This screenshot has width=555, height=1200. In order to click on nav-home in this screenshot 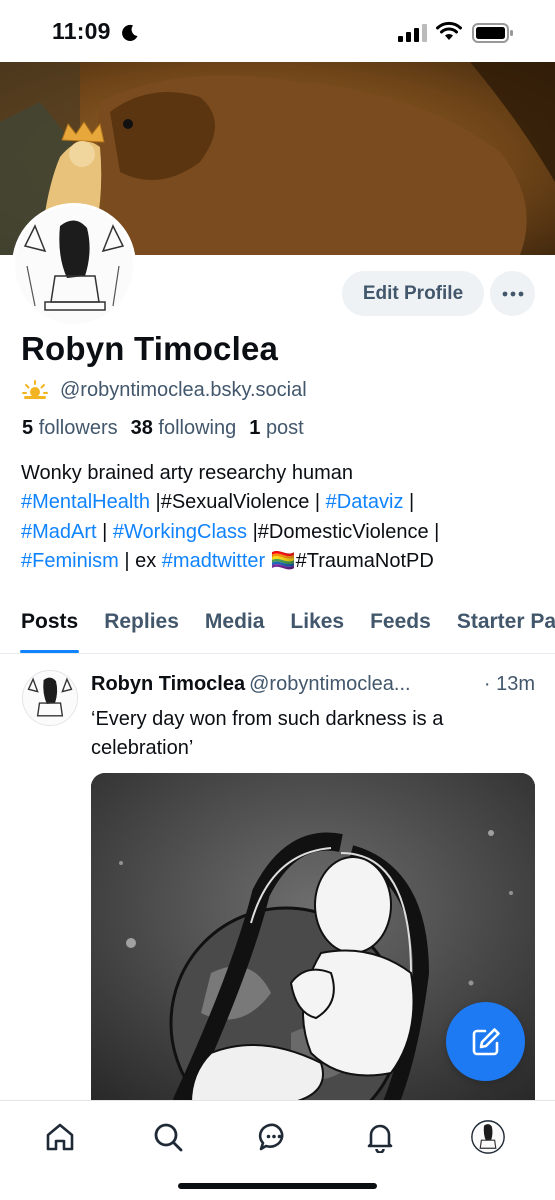, I will do `click(60, 1137)`.